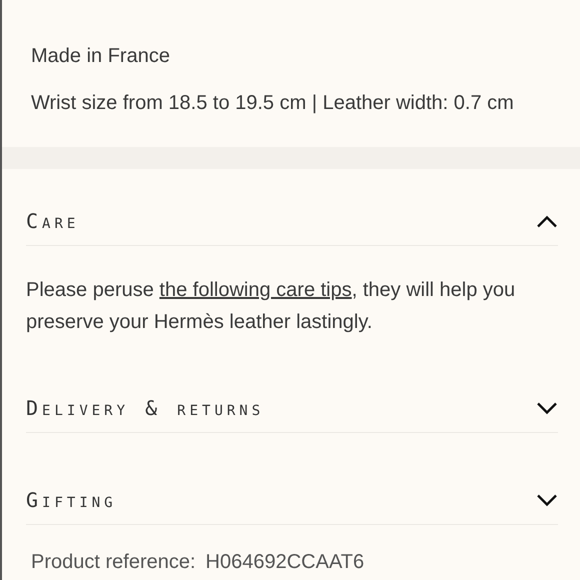 This screenshot has height=580, width=580. I want to click on accordion-header: Delivery & returns, so click(292, 408).